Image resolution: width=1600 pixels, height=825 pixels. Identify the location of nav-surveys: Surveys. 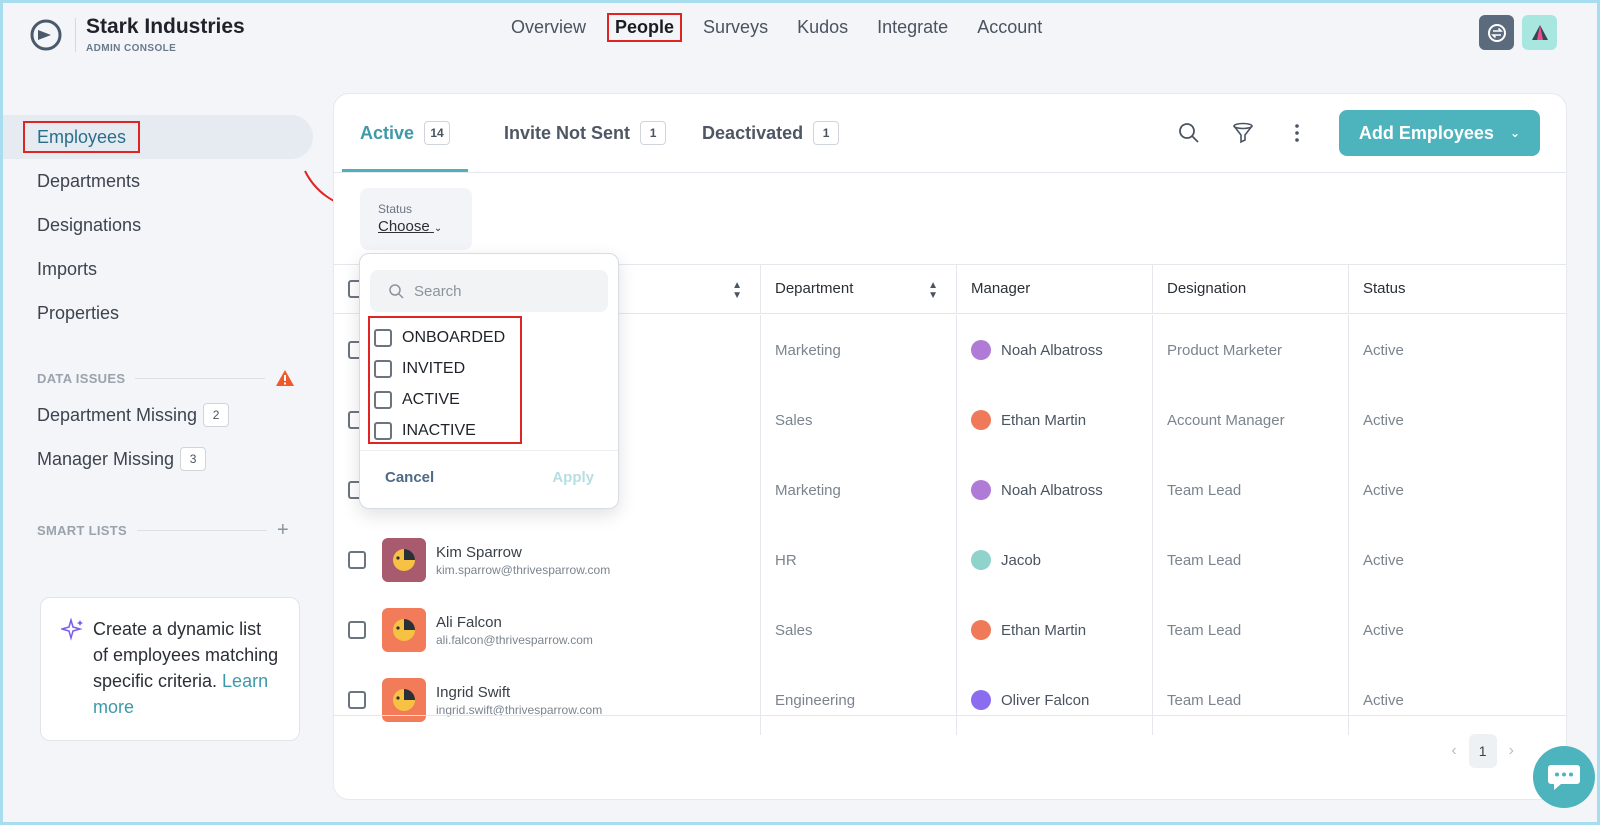
(735, 27).